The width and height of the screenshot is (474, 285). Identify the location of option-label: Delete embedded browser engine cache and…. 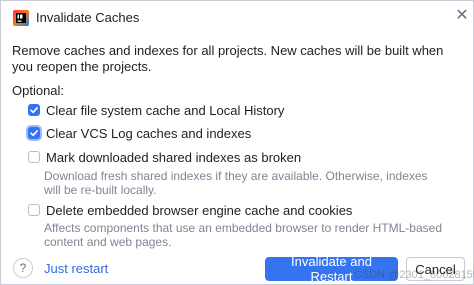
(199, 210).